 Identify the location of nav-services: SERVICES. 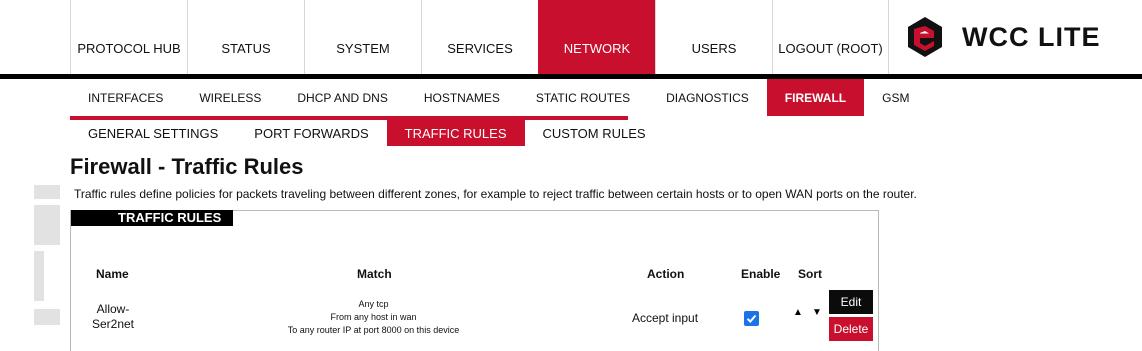
(479, 37).